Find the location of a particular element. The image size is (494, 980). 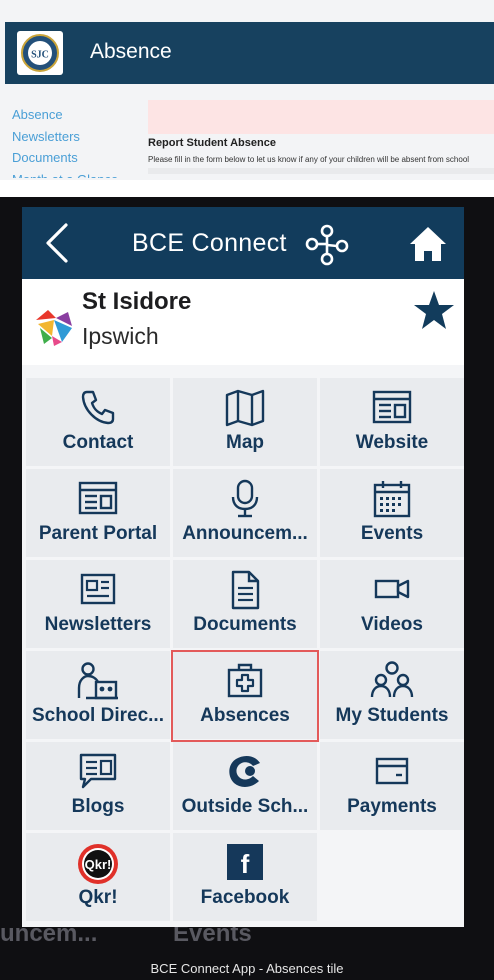

website-icon is located at coordinates (392, 407).